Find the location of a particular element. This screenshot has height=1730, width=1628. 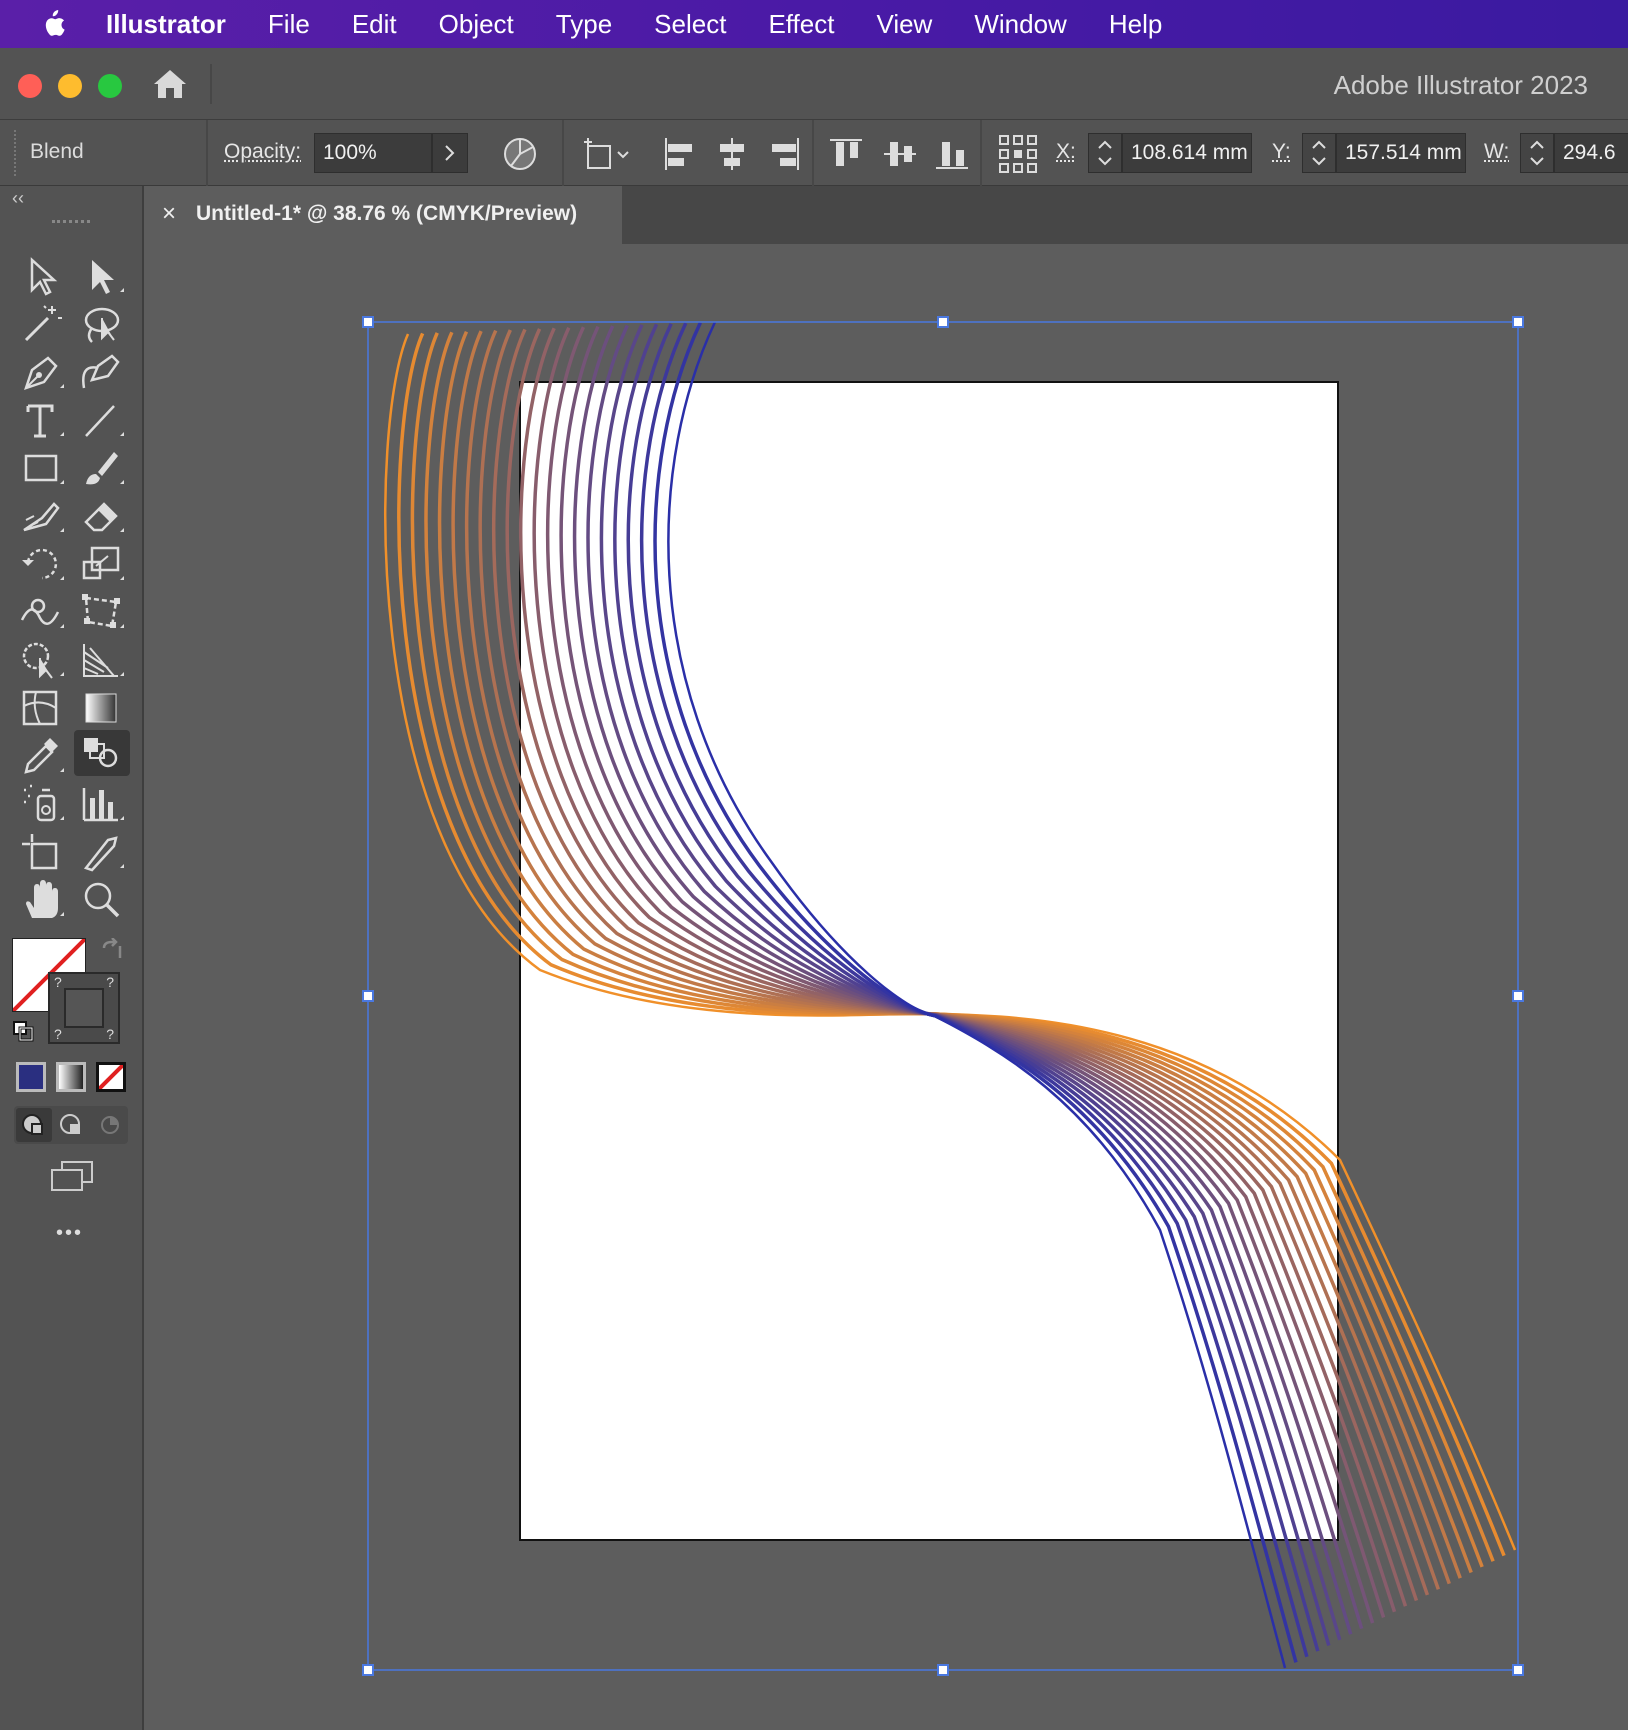

menu-effect: Effect is located at coordinates (801, 24).